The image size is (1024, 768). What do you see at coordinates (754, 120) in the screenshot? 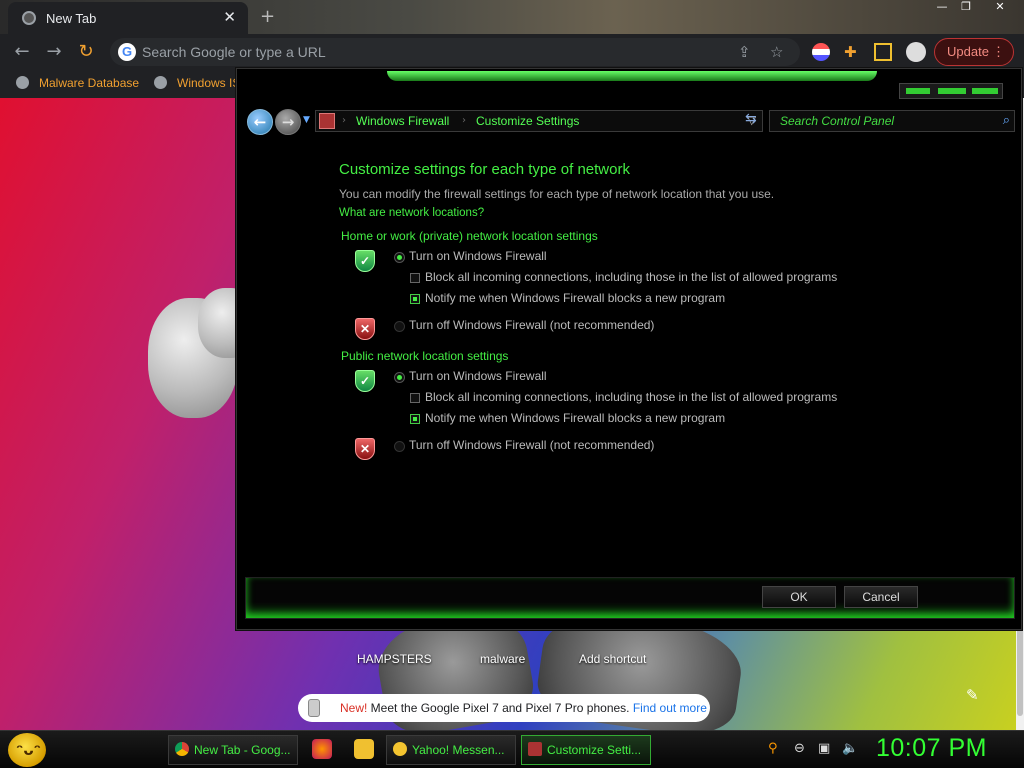
I see `refresh-icon: ⇆` at bounding box center [754, 120].